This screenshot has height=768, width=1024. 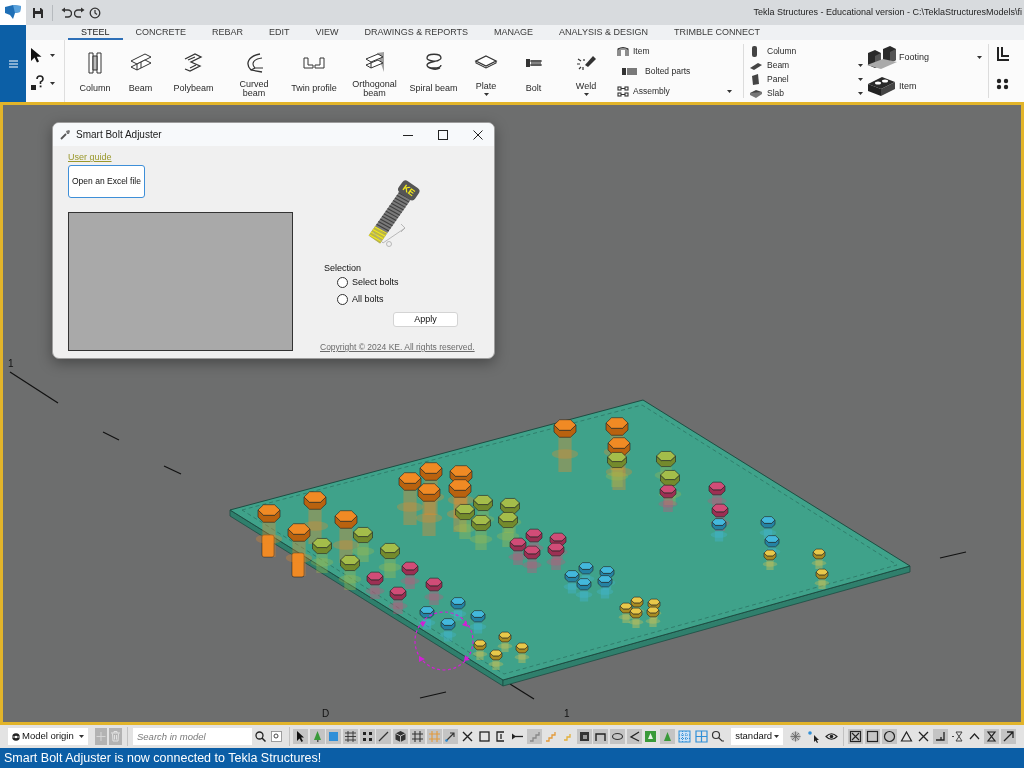 What do you see at coordinates (623, 91) in the screenshot?
I see `assembly-icon` at bounding box center [623, 91].